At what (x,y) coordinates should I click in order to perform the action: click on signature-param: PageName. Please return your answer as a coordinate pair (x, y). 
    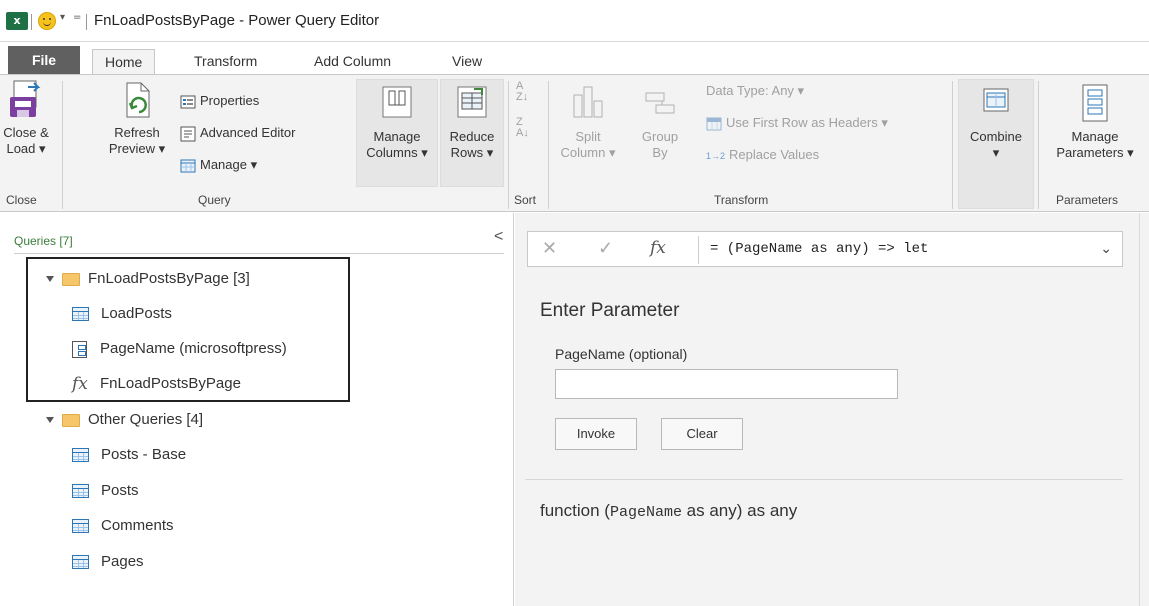
    Looking at the image, I should click on (645, 512).